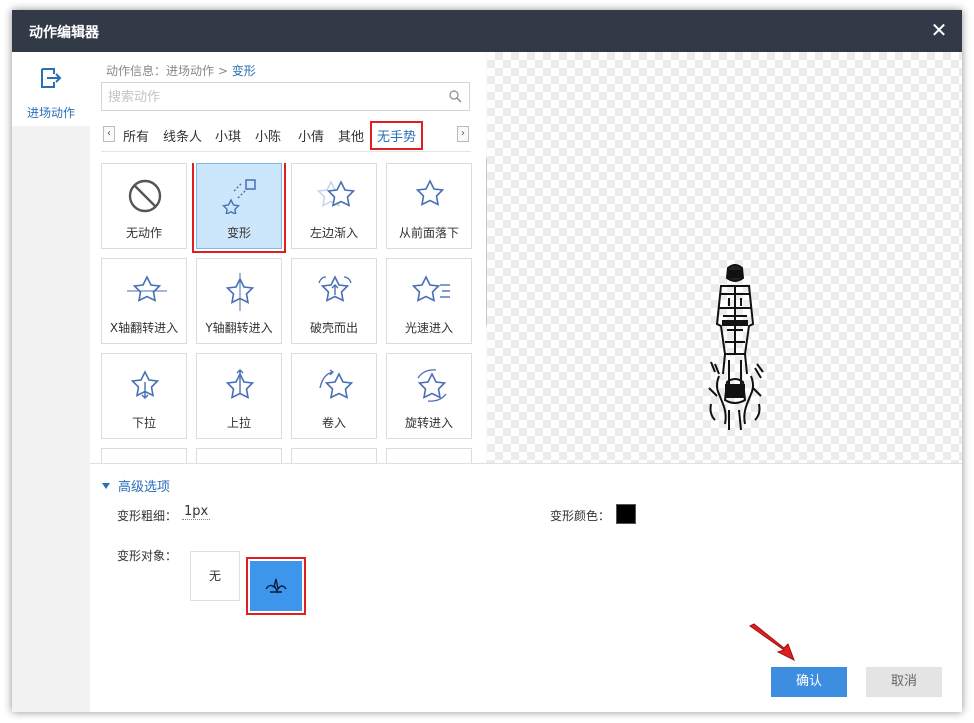 Image resolution: width=974 pixels, height=723 pixels. What do you see at coordinates (463, 134) in the screenshot?
I see `tabs-next-icon: ›` at bounding box center [463, 134].